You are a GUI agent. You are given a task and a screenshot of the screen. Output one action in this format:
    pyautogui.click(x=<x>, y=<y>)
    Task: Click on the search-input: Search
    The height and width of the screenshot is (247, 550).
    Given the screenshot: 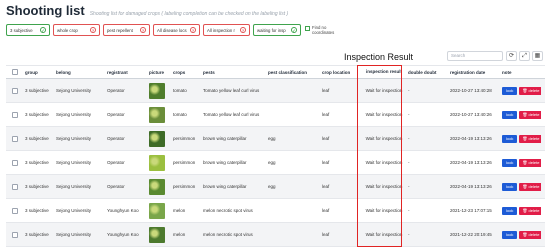 What is the action you would take?
    pyautogui.click(x=475, y=56)
    